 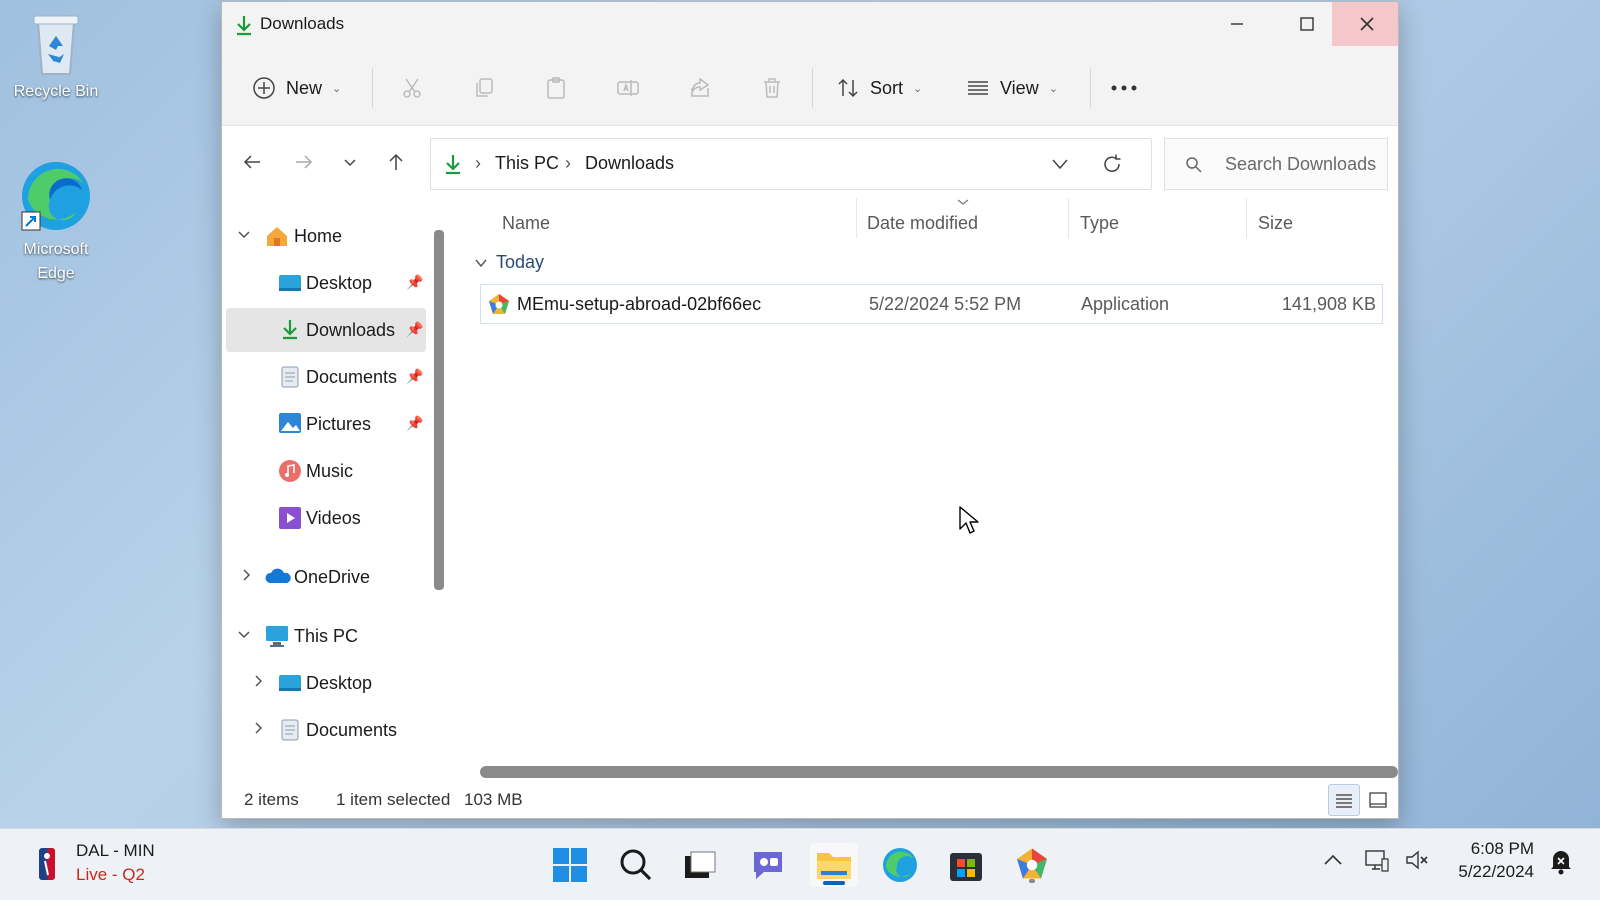 I want to click on clock: 6:08 PM 5/22/2024, so click(x=1489, y=860).